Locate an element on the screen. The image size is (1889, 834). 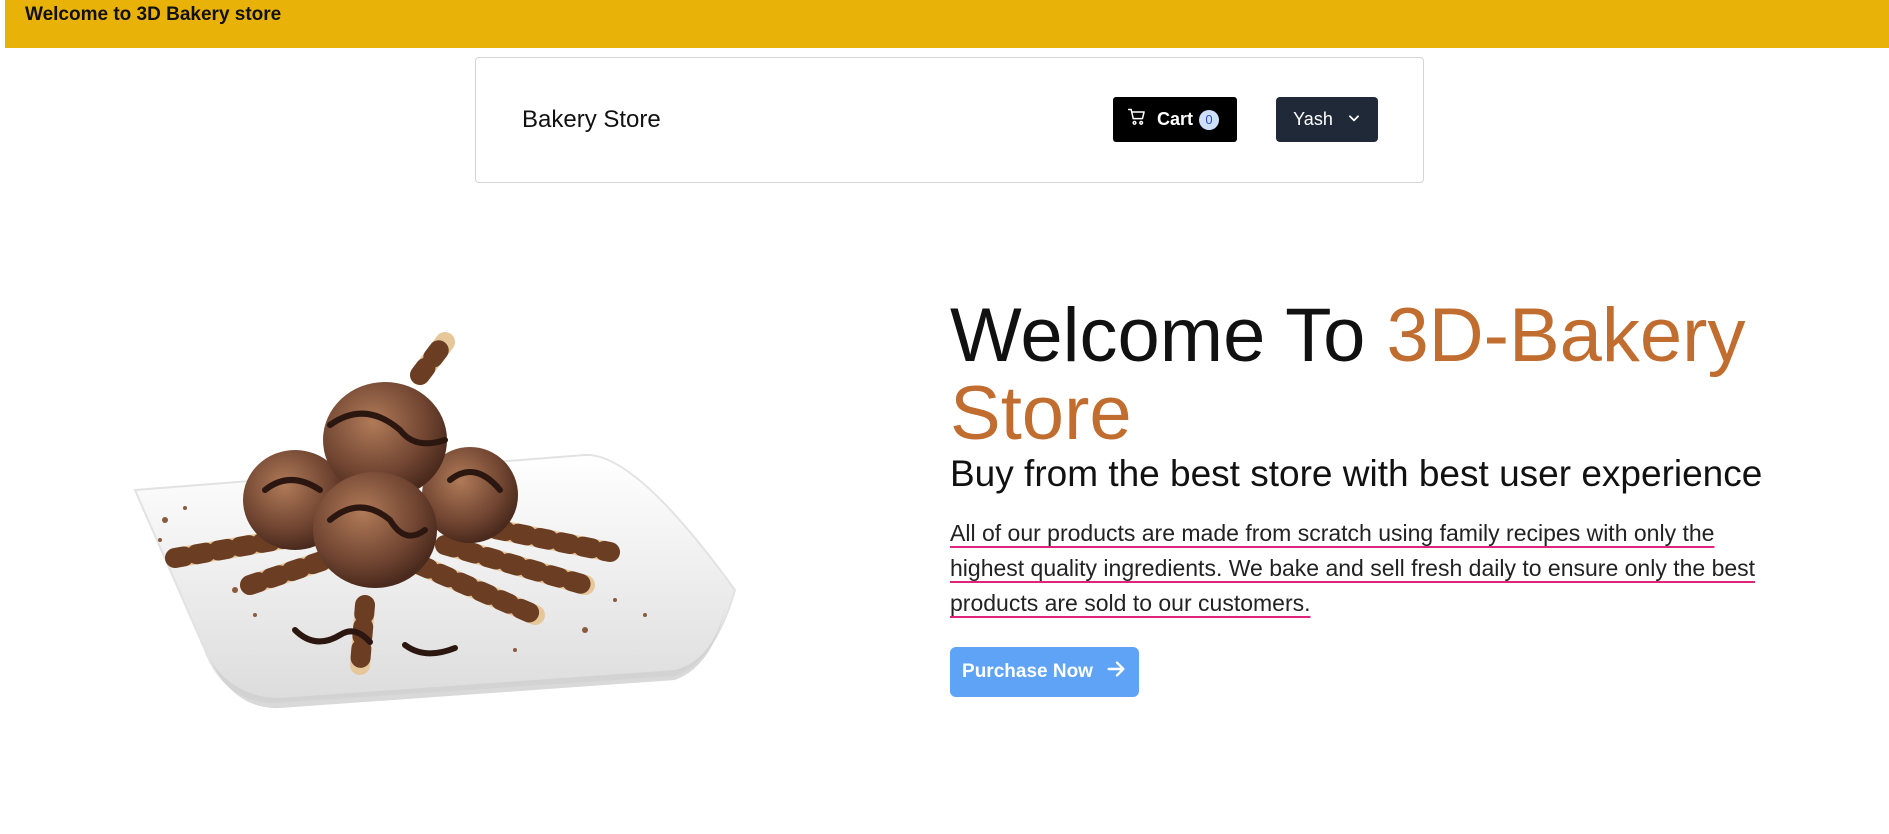
top-banner: Welcome to 3D Bakery store is located at coordinates (947, 24).